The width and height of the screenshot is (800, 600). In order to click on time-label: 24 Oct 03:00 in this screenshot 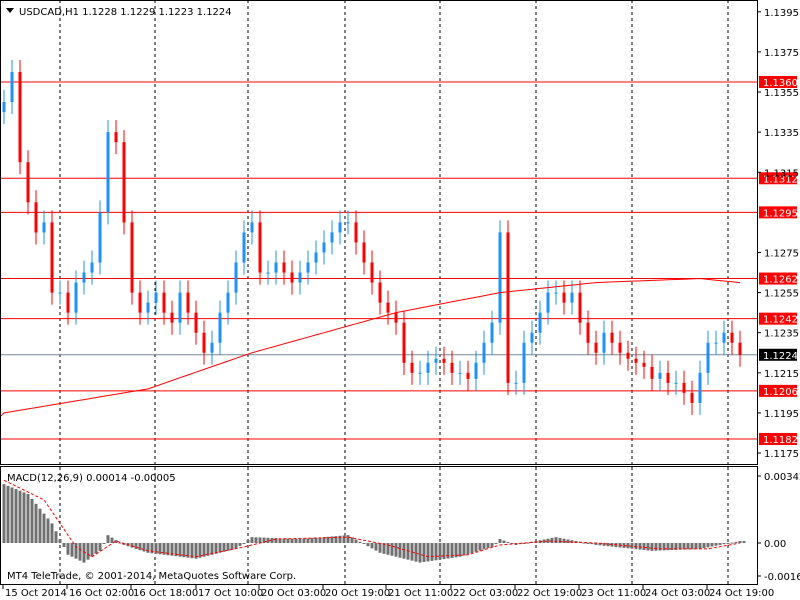, I will do `click(677, 593)`.